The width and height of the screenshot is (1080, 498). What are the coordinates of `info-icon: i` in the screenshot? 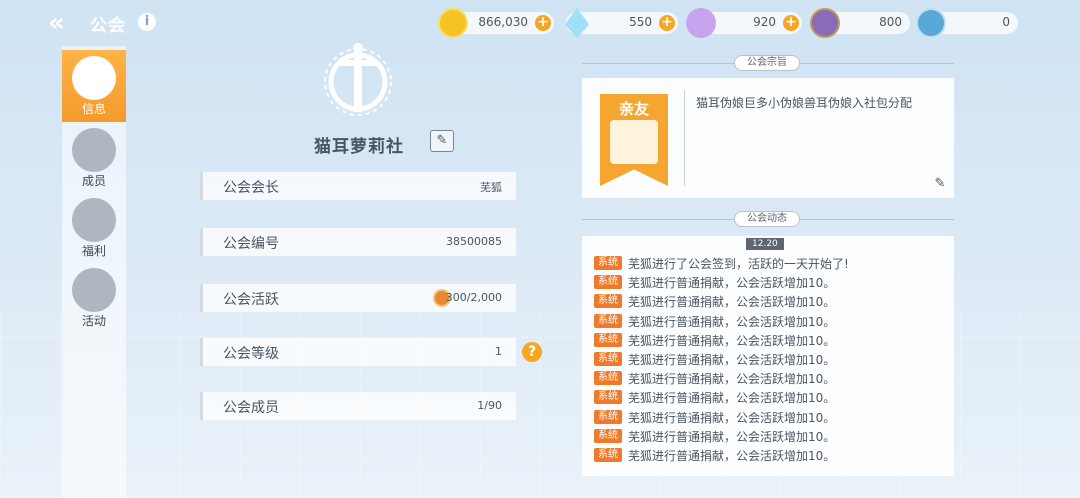 It's located at (147, 22).